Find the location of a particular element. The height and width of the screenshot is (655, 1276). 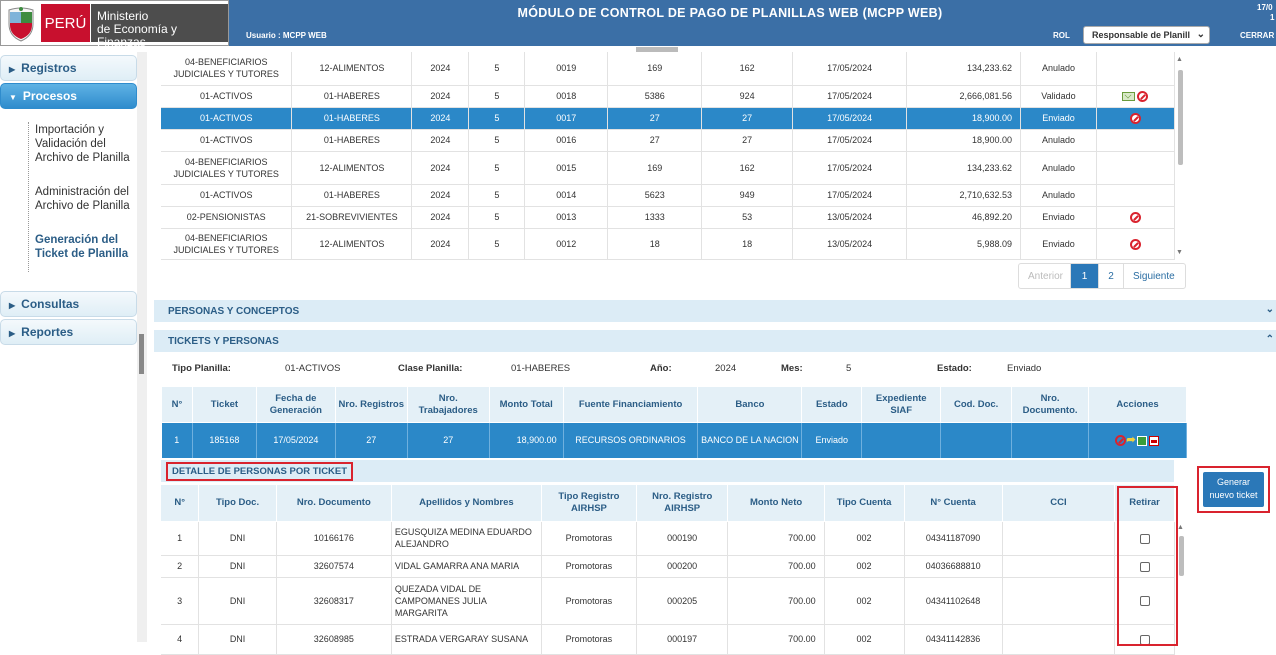

logout-link: CERRAR is located at coordinates (1257, 35).